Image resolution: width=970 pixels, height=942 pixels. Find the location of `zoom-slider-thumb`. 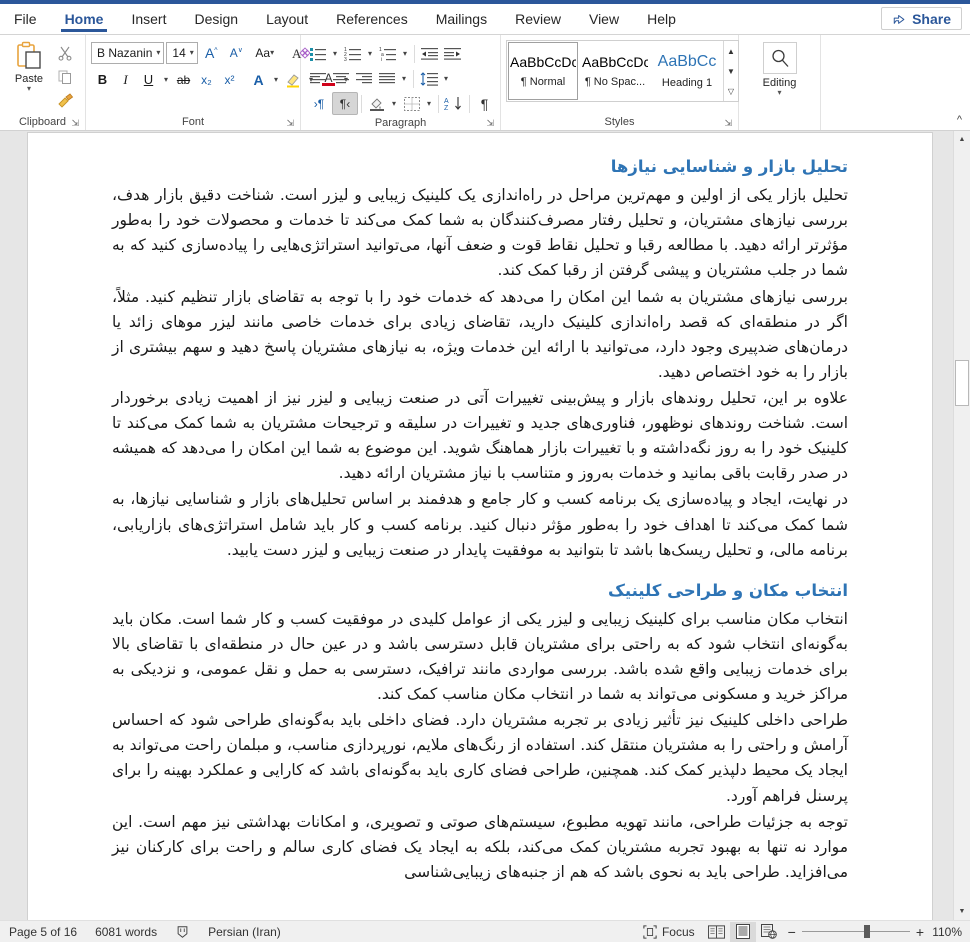

zoom-slider-thumb is located at coordinates (866, 931).